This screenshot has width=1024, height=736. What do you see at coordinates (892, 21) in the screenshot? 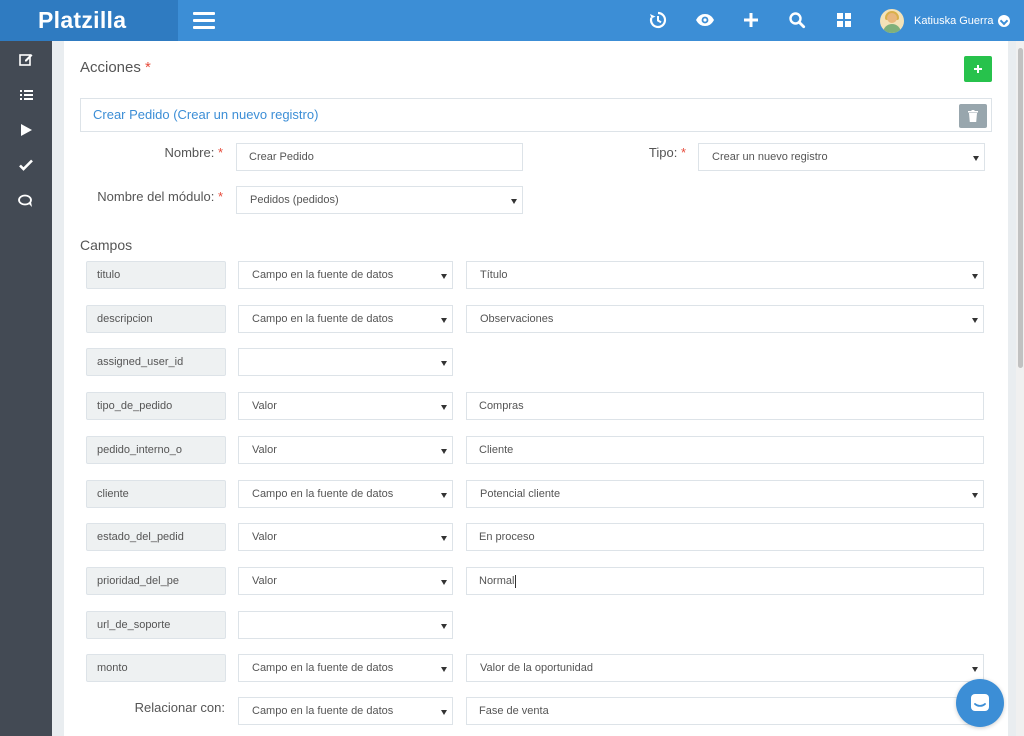
I see `avatar` at bounding box center [892, 21].